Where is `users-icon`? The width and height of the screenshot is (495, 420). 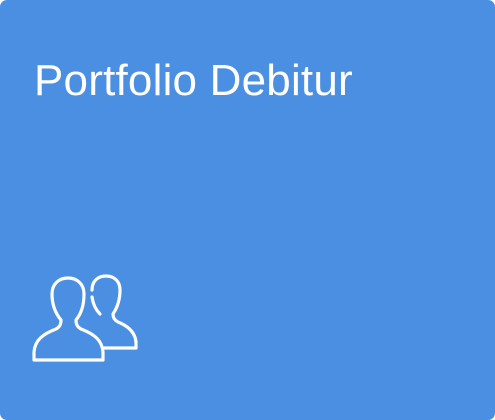
users-icon is located at coordinates (86, 318).